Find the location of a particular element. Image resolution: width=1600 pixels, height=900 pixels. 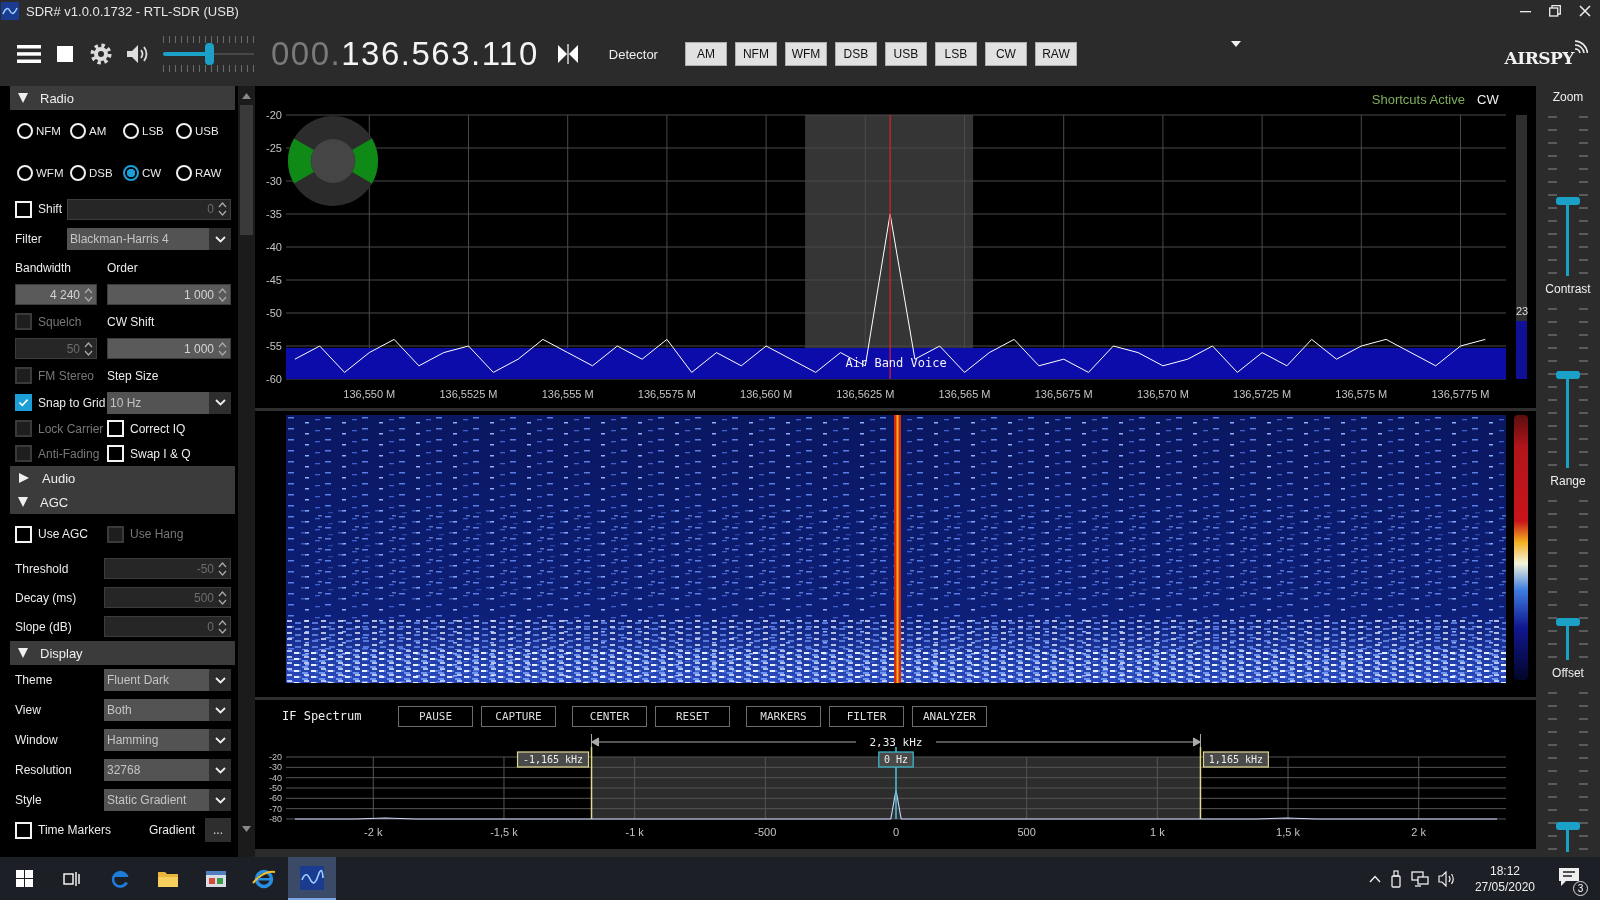

chevron-up-icon is located at coordinates (1374, 878).